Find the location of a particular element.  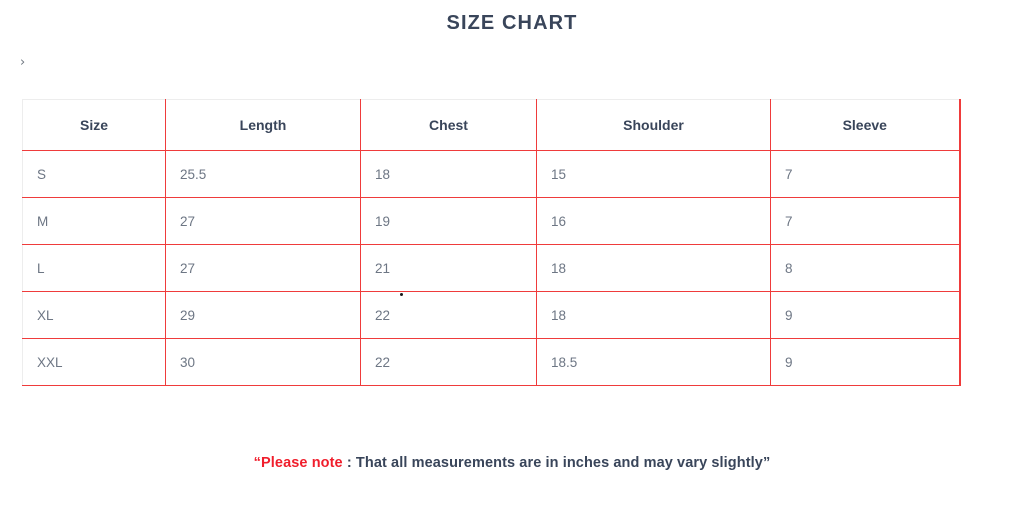

cell-length: 30 is located at coordinates (263, 362).